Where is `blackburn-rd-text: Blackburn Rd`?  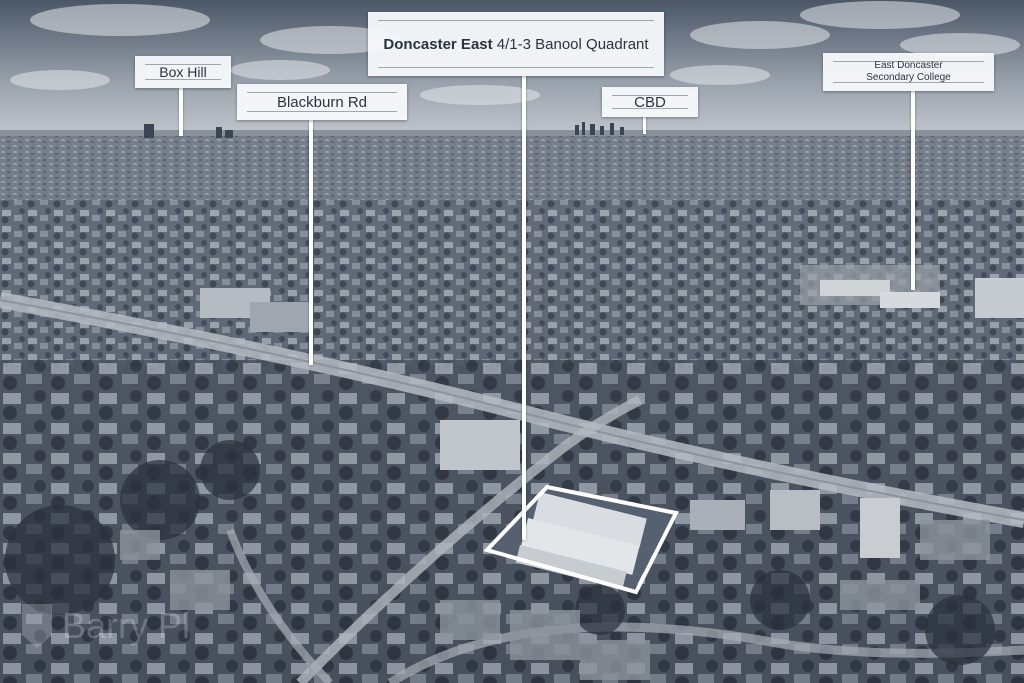 blackburn-rd-text: Blackburn Rd is located at coordinates (322, 102).